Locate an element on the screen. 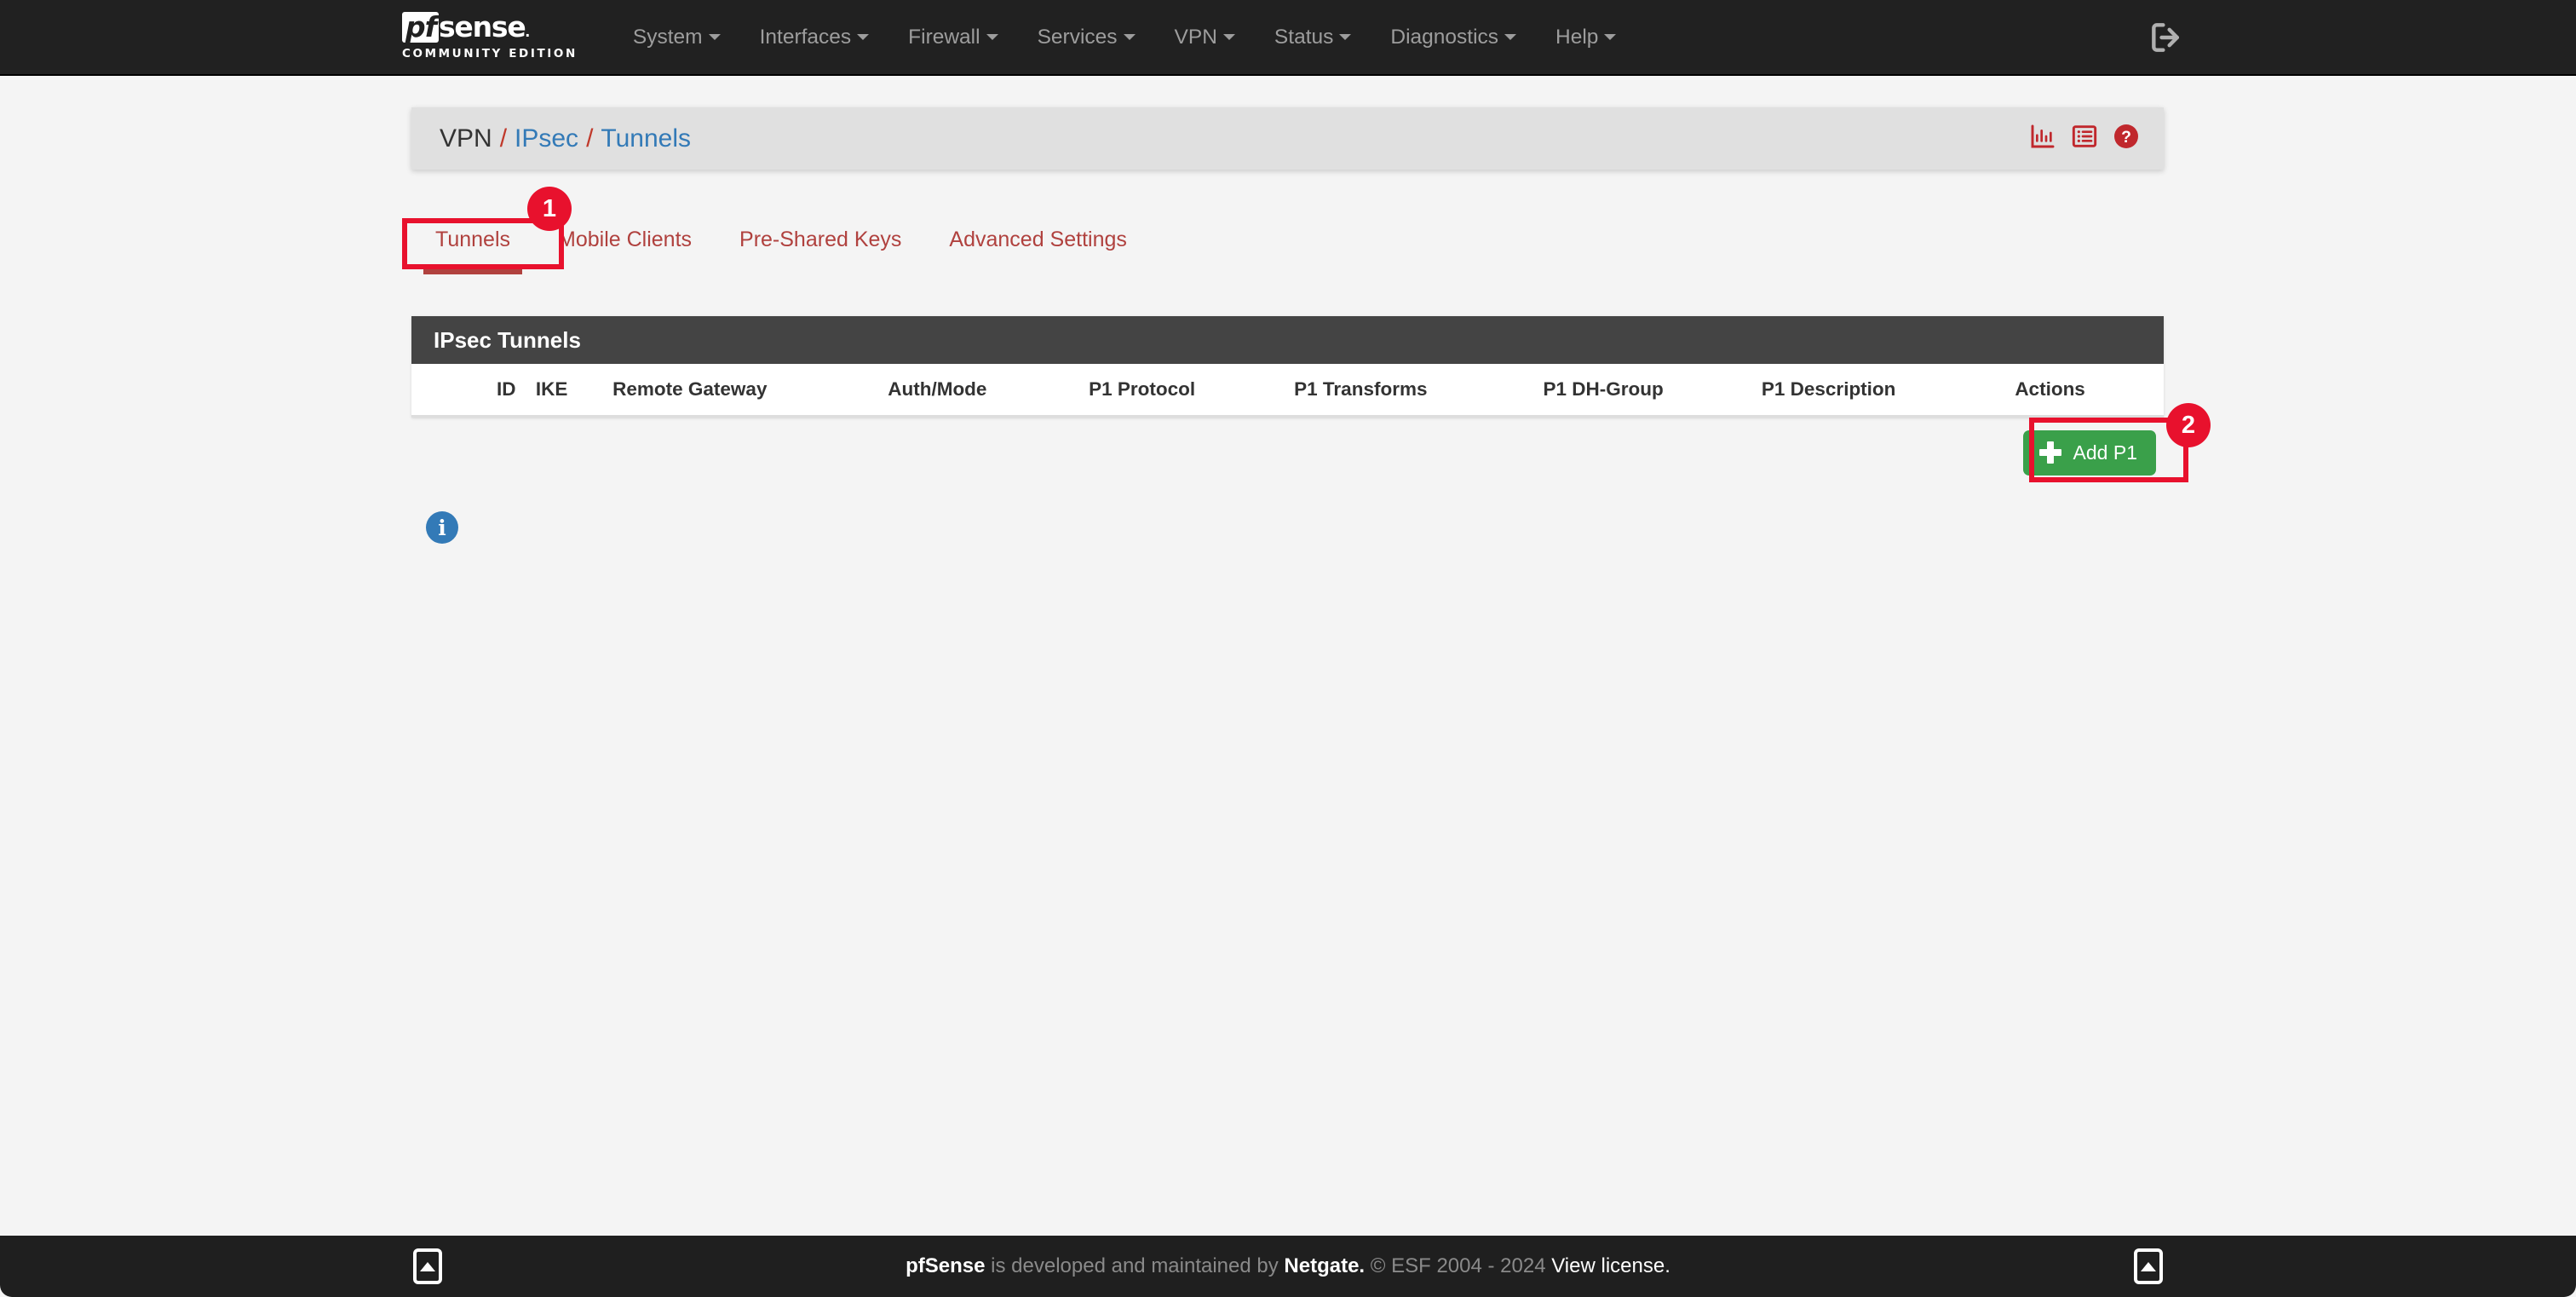 The height and width of the screenshot is (1297, 2576). tab-mobile-clients: Mobile Clients is located at coordinates (625, 241).